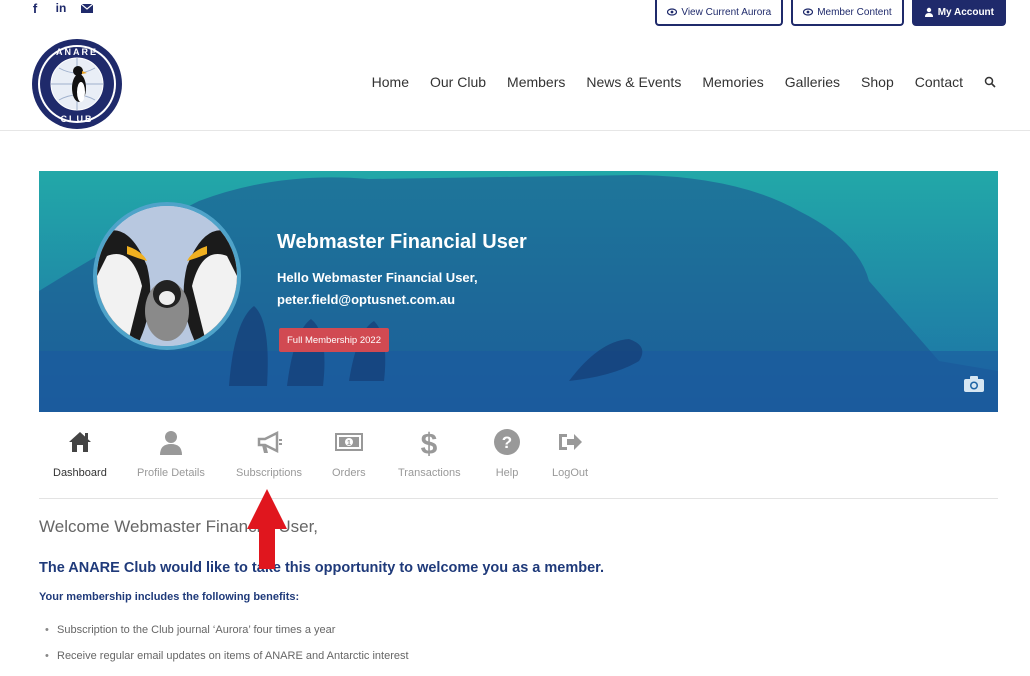 The width and height of the screenshot is (1030, 676). What do you see at coordinates (167, 276) in the screenshot?
I see `avatar` at bounding box center [167, 276].